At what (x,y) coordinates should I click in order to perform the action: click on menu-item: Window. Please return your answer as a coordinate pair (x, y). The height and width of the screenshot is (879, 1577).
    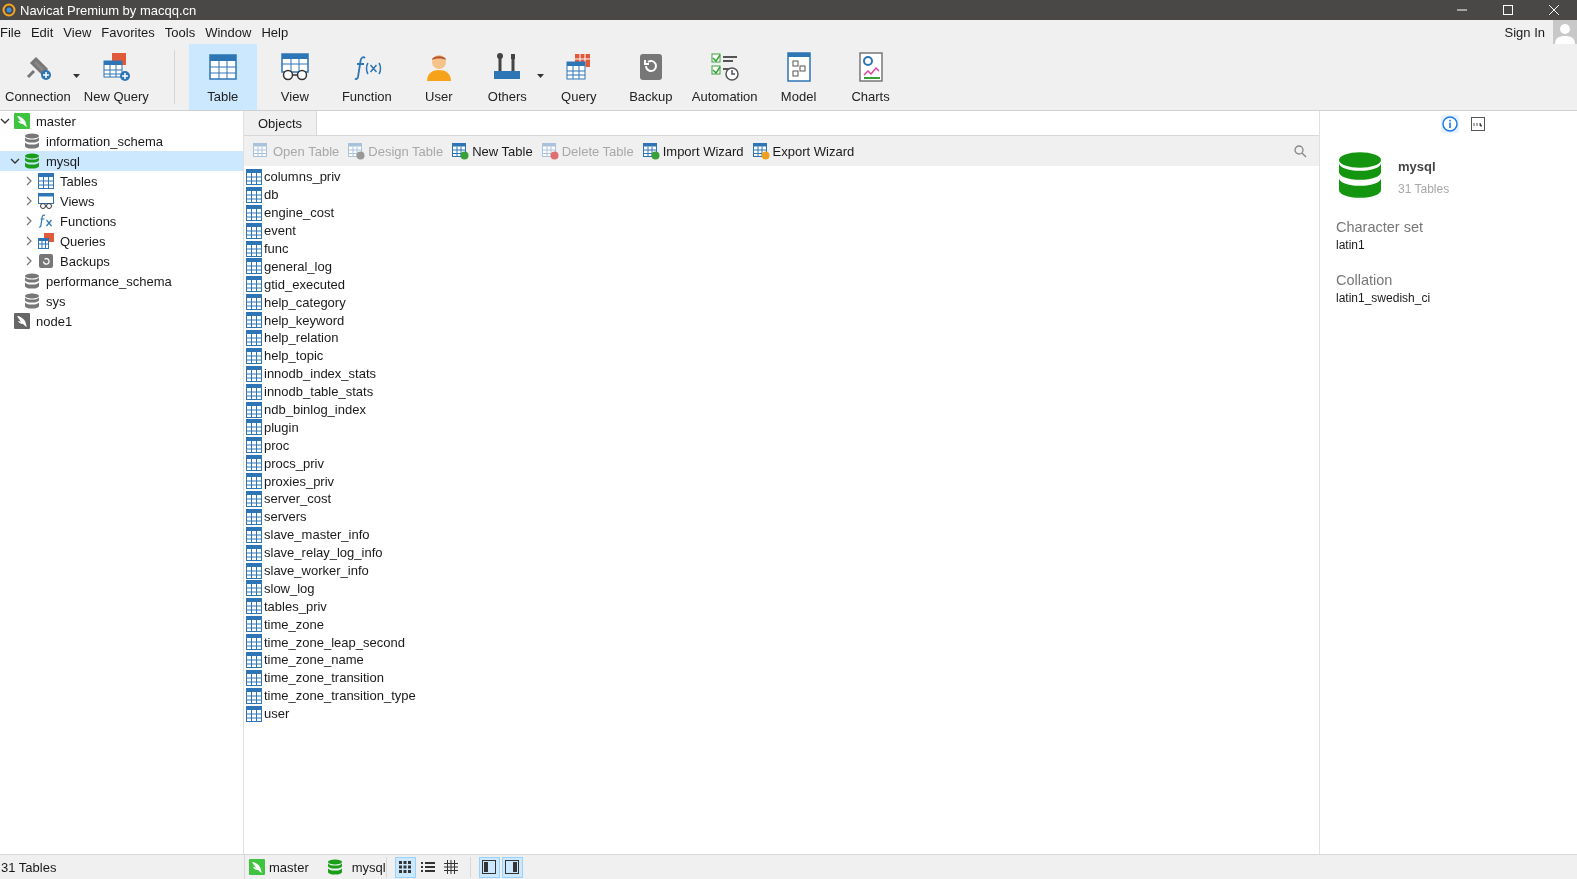
    Looking at the image, I should click on (231, 32).